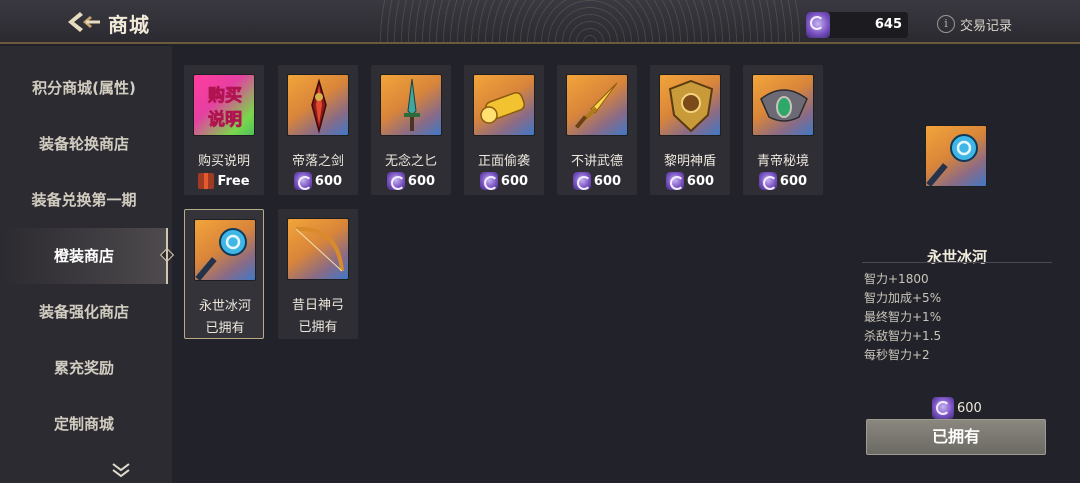  Describe the element at coordinates (597, 105) in the screenshot. I see `golden-blade-icon` at that location.